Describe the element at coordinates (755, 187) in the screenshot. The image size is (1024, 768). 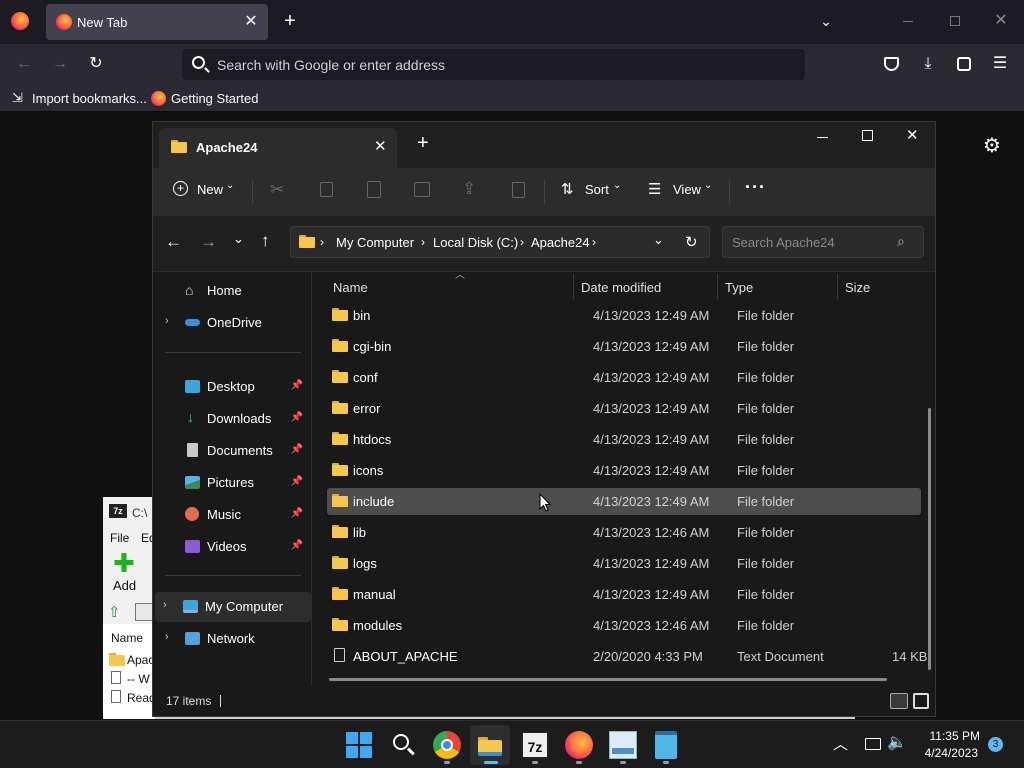
I see `more-options-icon: ···` at that location.